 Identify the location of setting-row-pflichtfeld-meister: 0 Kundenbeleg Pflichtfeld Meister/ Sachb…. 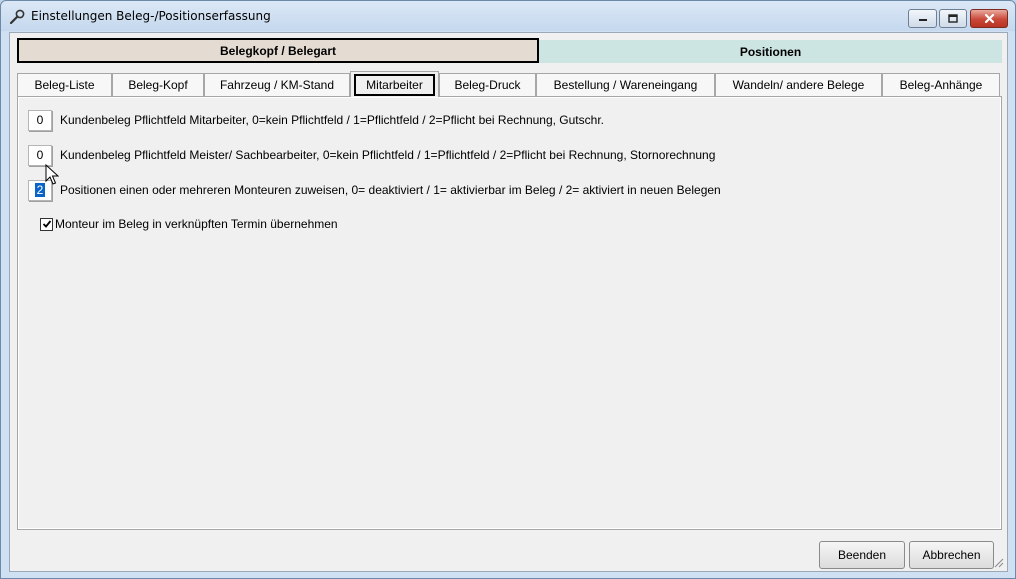
(371, 155).